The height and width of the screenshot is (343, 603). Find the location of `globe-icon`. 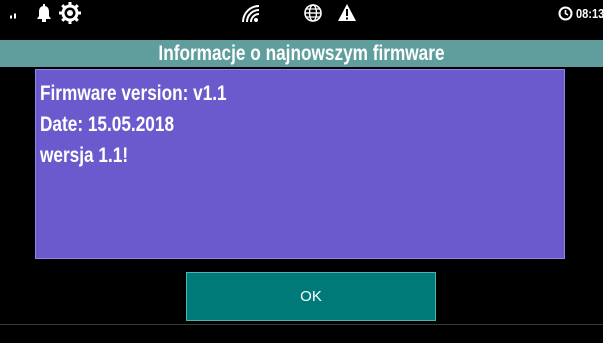

globe-icon is located at coordinates (313, 13).